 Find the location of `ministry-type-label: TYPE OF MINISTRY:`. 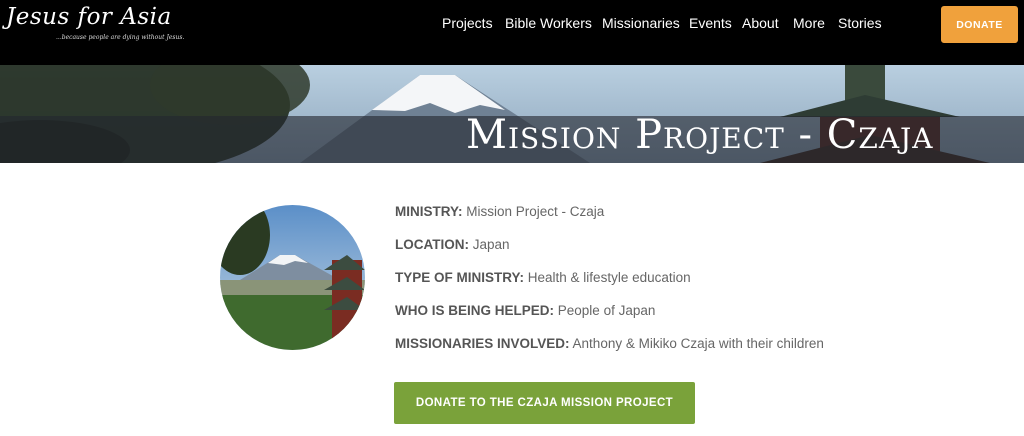

ministry-type-label: TYPE OF MINISTRY: is located at coordinates (460, 277).